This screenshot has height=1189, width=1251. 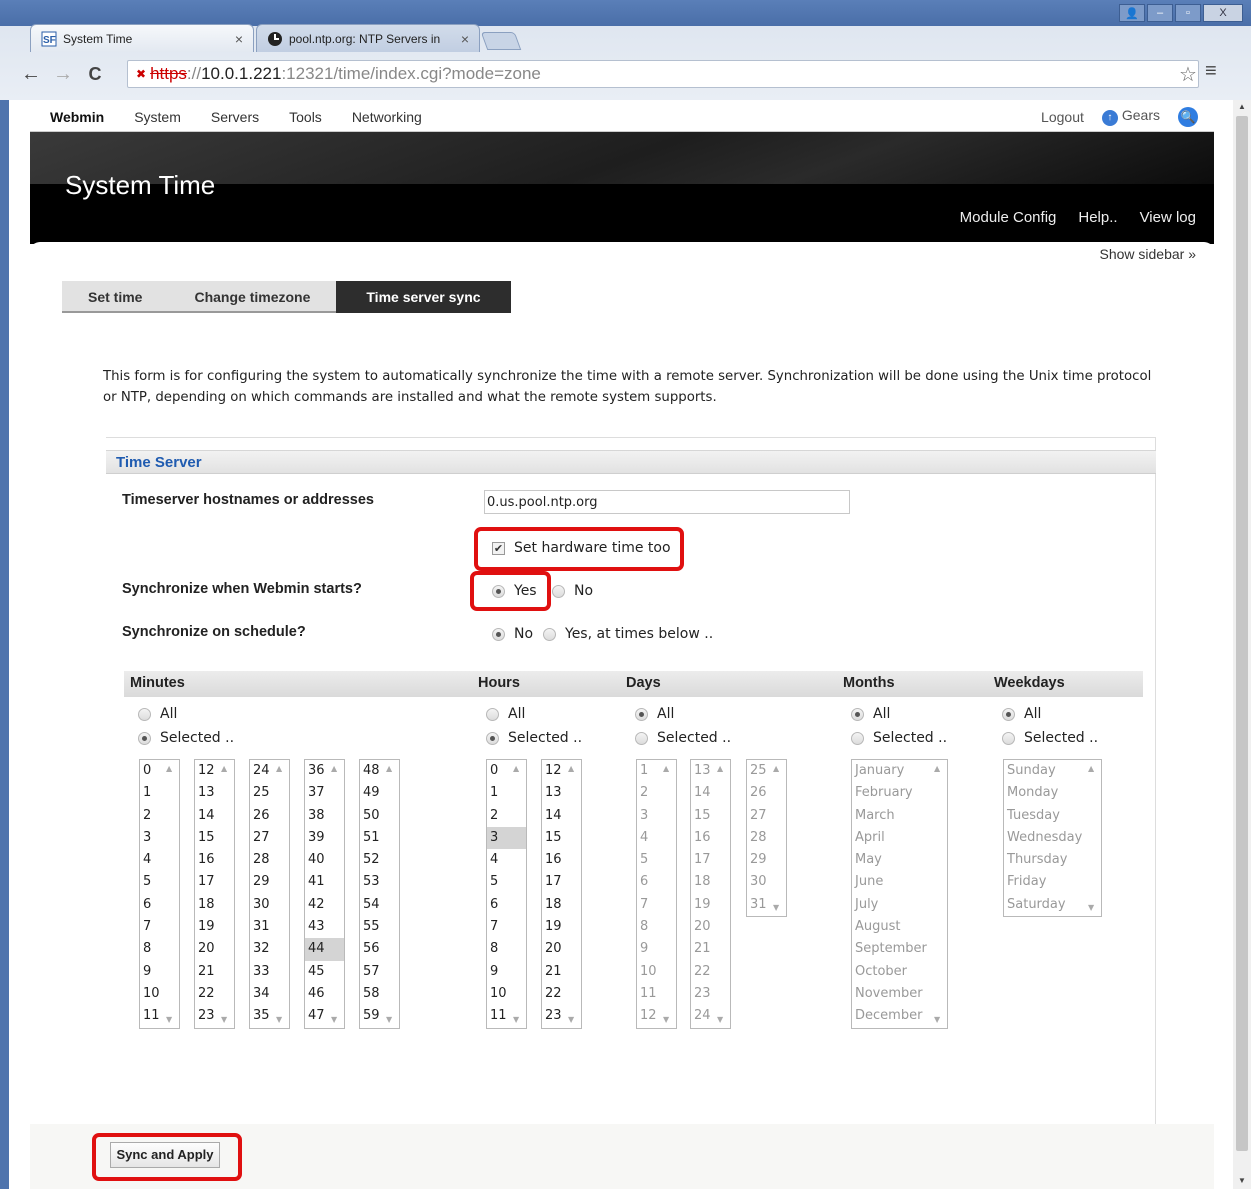 What do you see at coordinates (1188, 116) in the screenshot?
I see `search-icon: 🔍` at bounding box center [1188, 116].